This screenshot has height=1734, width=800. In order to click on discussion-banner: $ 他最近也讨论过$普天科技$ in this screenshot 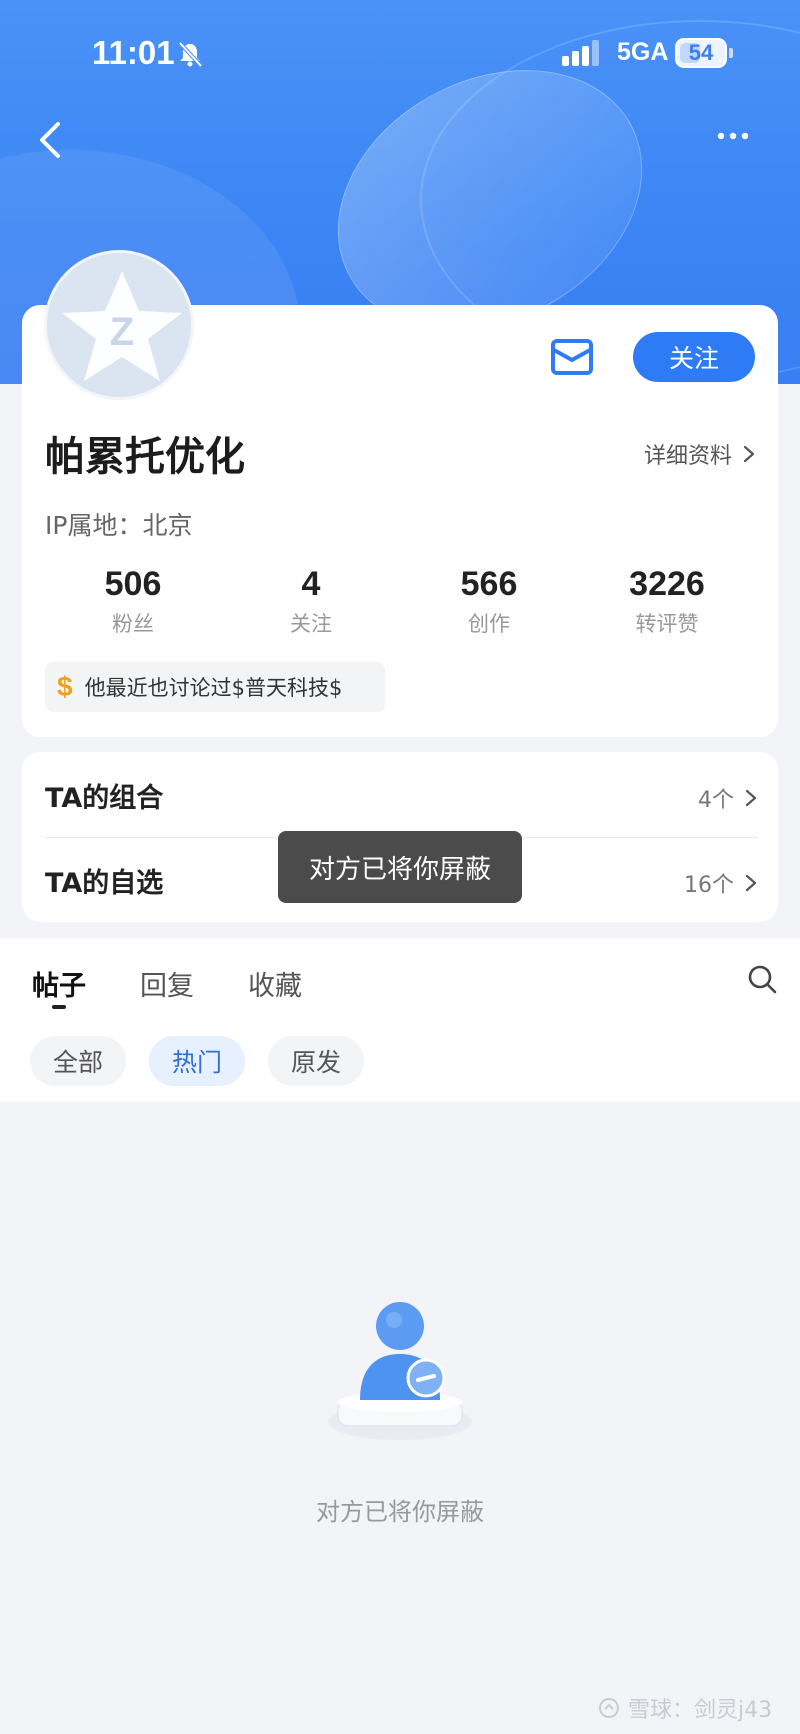, I will do `click(215, 687)`.